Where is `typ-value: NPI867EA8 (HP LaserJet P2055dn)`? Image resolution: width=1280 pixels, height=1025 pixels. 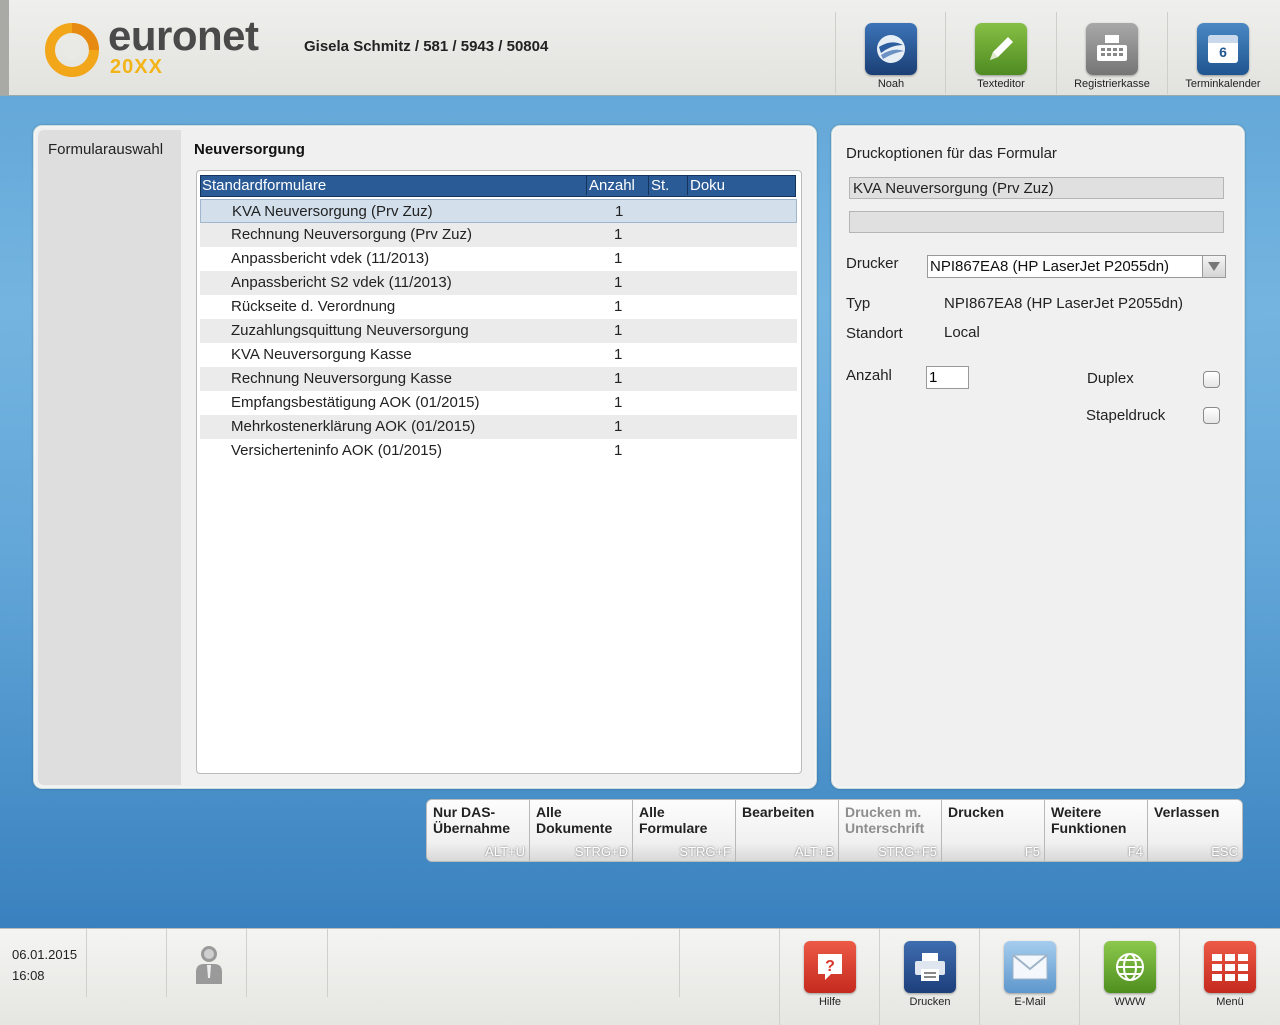
typ-value: NPI867EA8 (HP LaserJet P2055dn) is located at coordinates (1064, 303).